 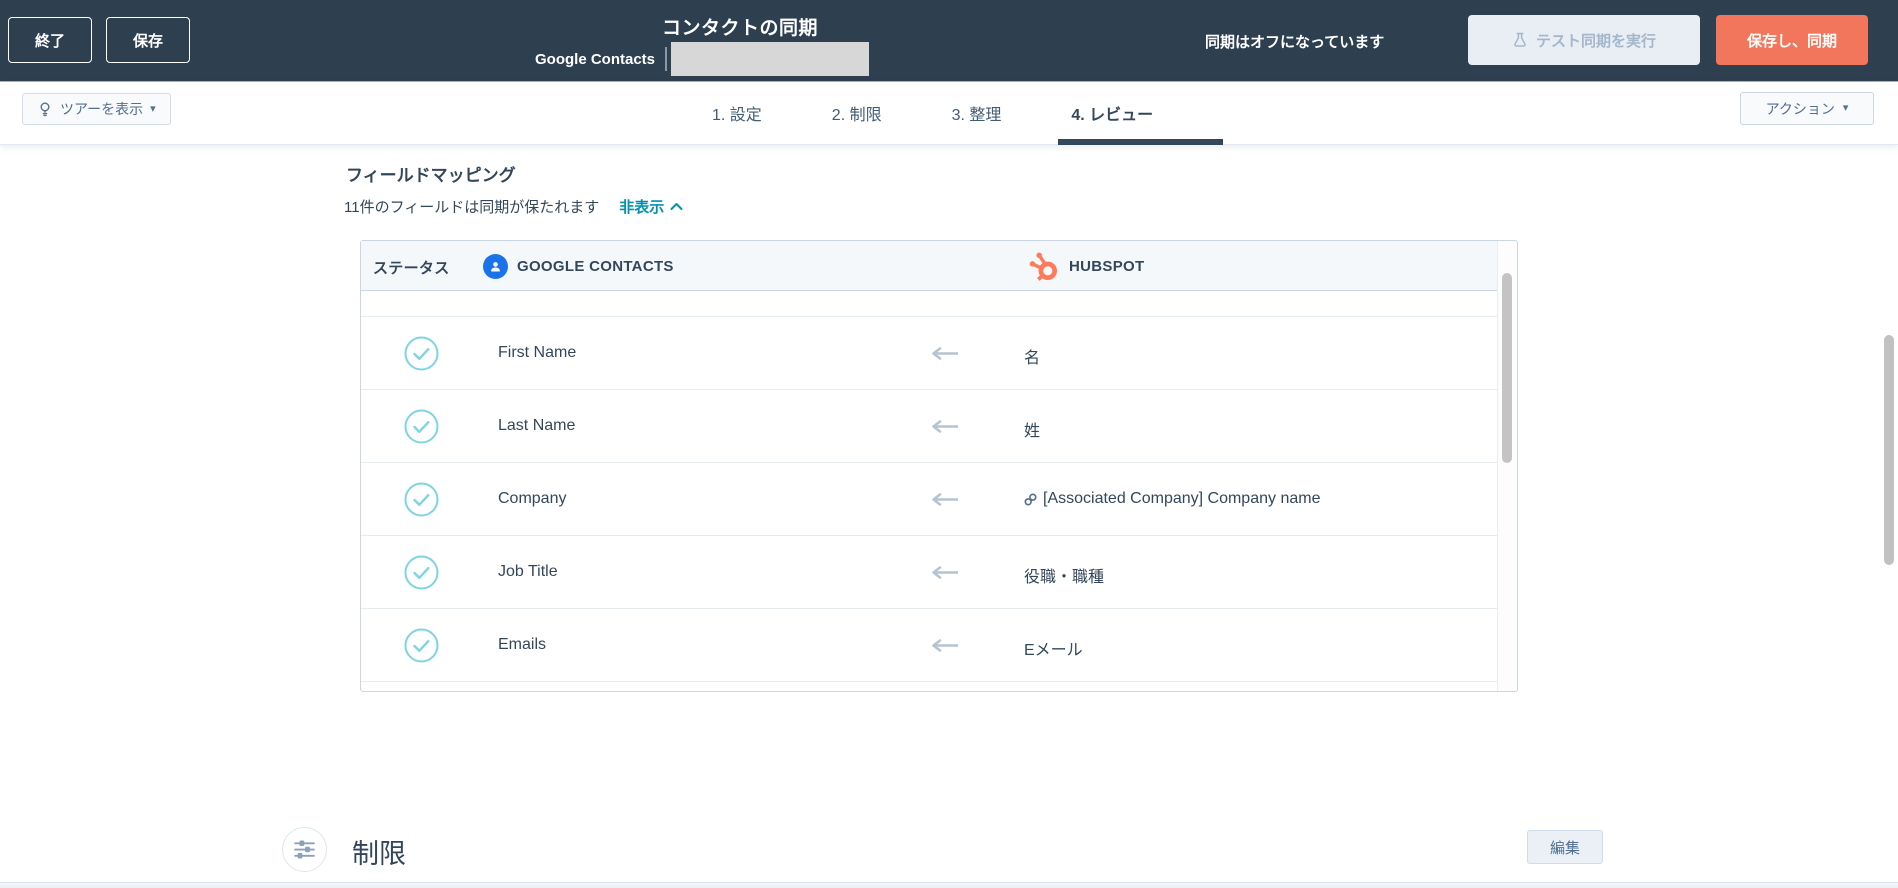 I want to click on step-organize: 3. 整理, so click(x=977, y=113).